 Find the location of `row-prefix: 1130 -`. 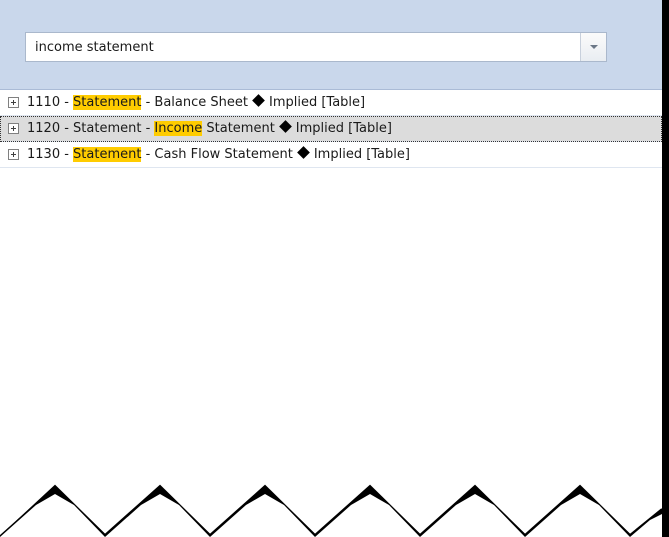

row-prefix: 1130 - is located at coordinates (50, 154).